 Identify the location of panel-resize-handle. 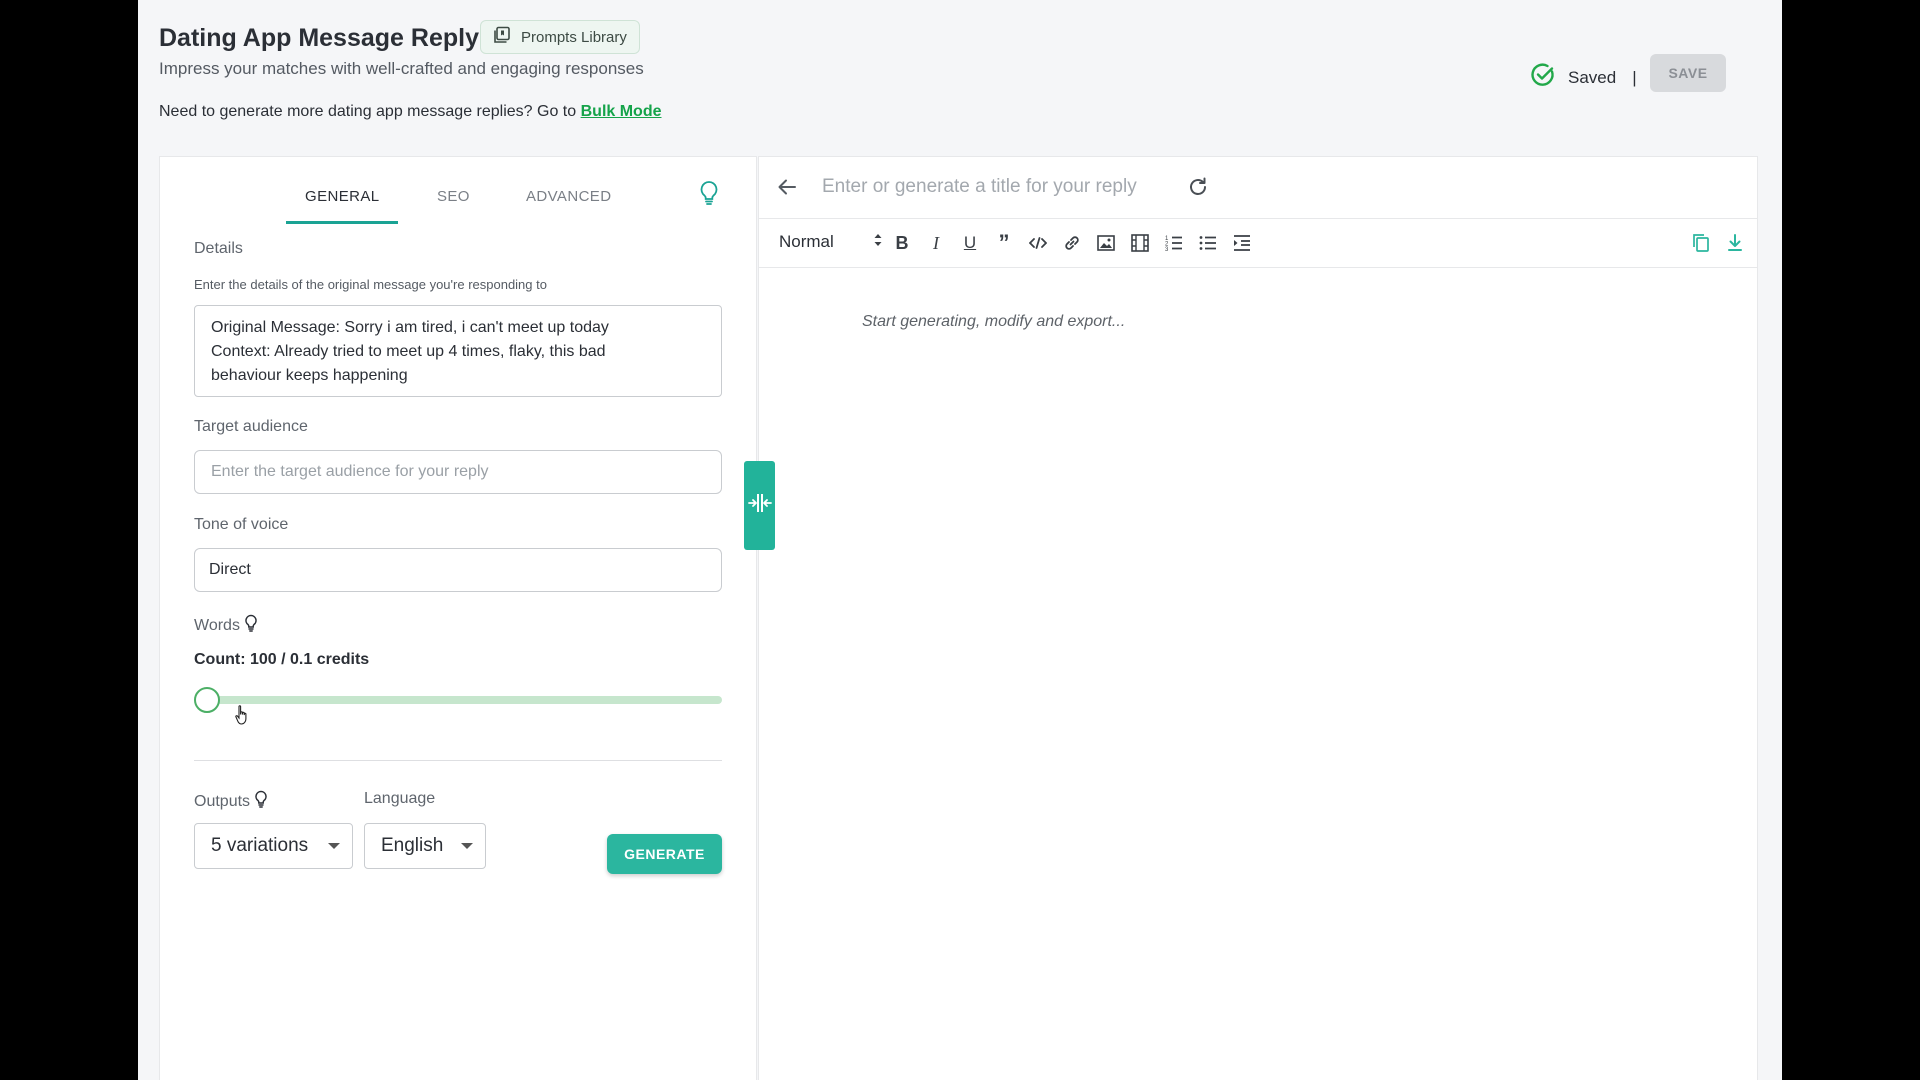
(759, 505).